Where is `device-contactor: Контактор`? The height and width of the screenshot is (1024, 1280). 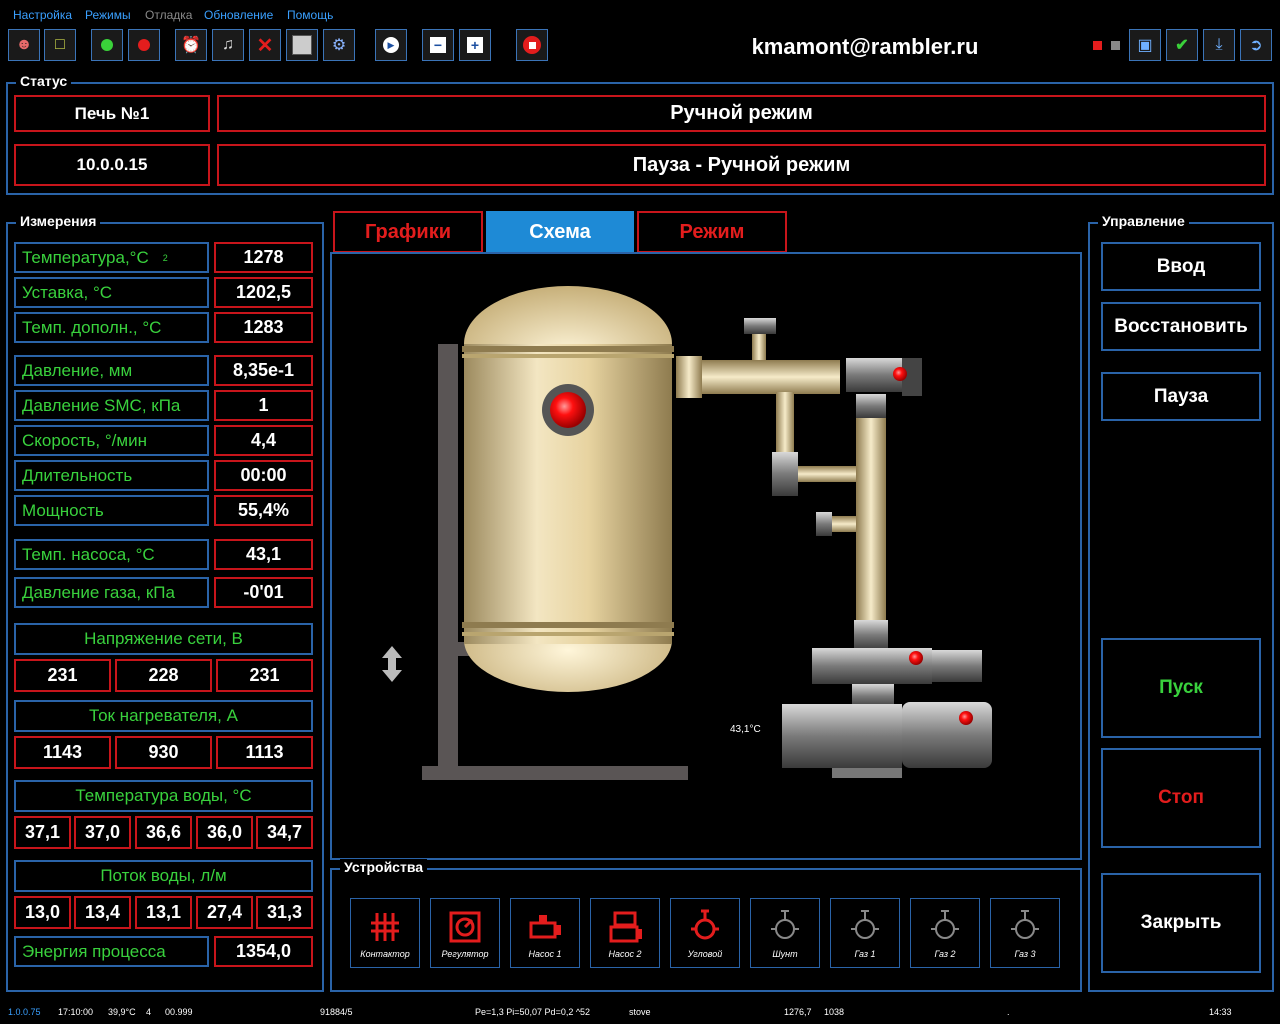 device-contactor: Контактор is located at coordinates (385, 933).